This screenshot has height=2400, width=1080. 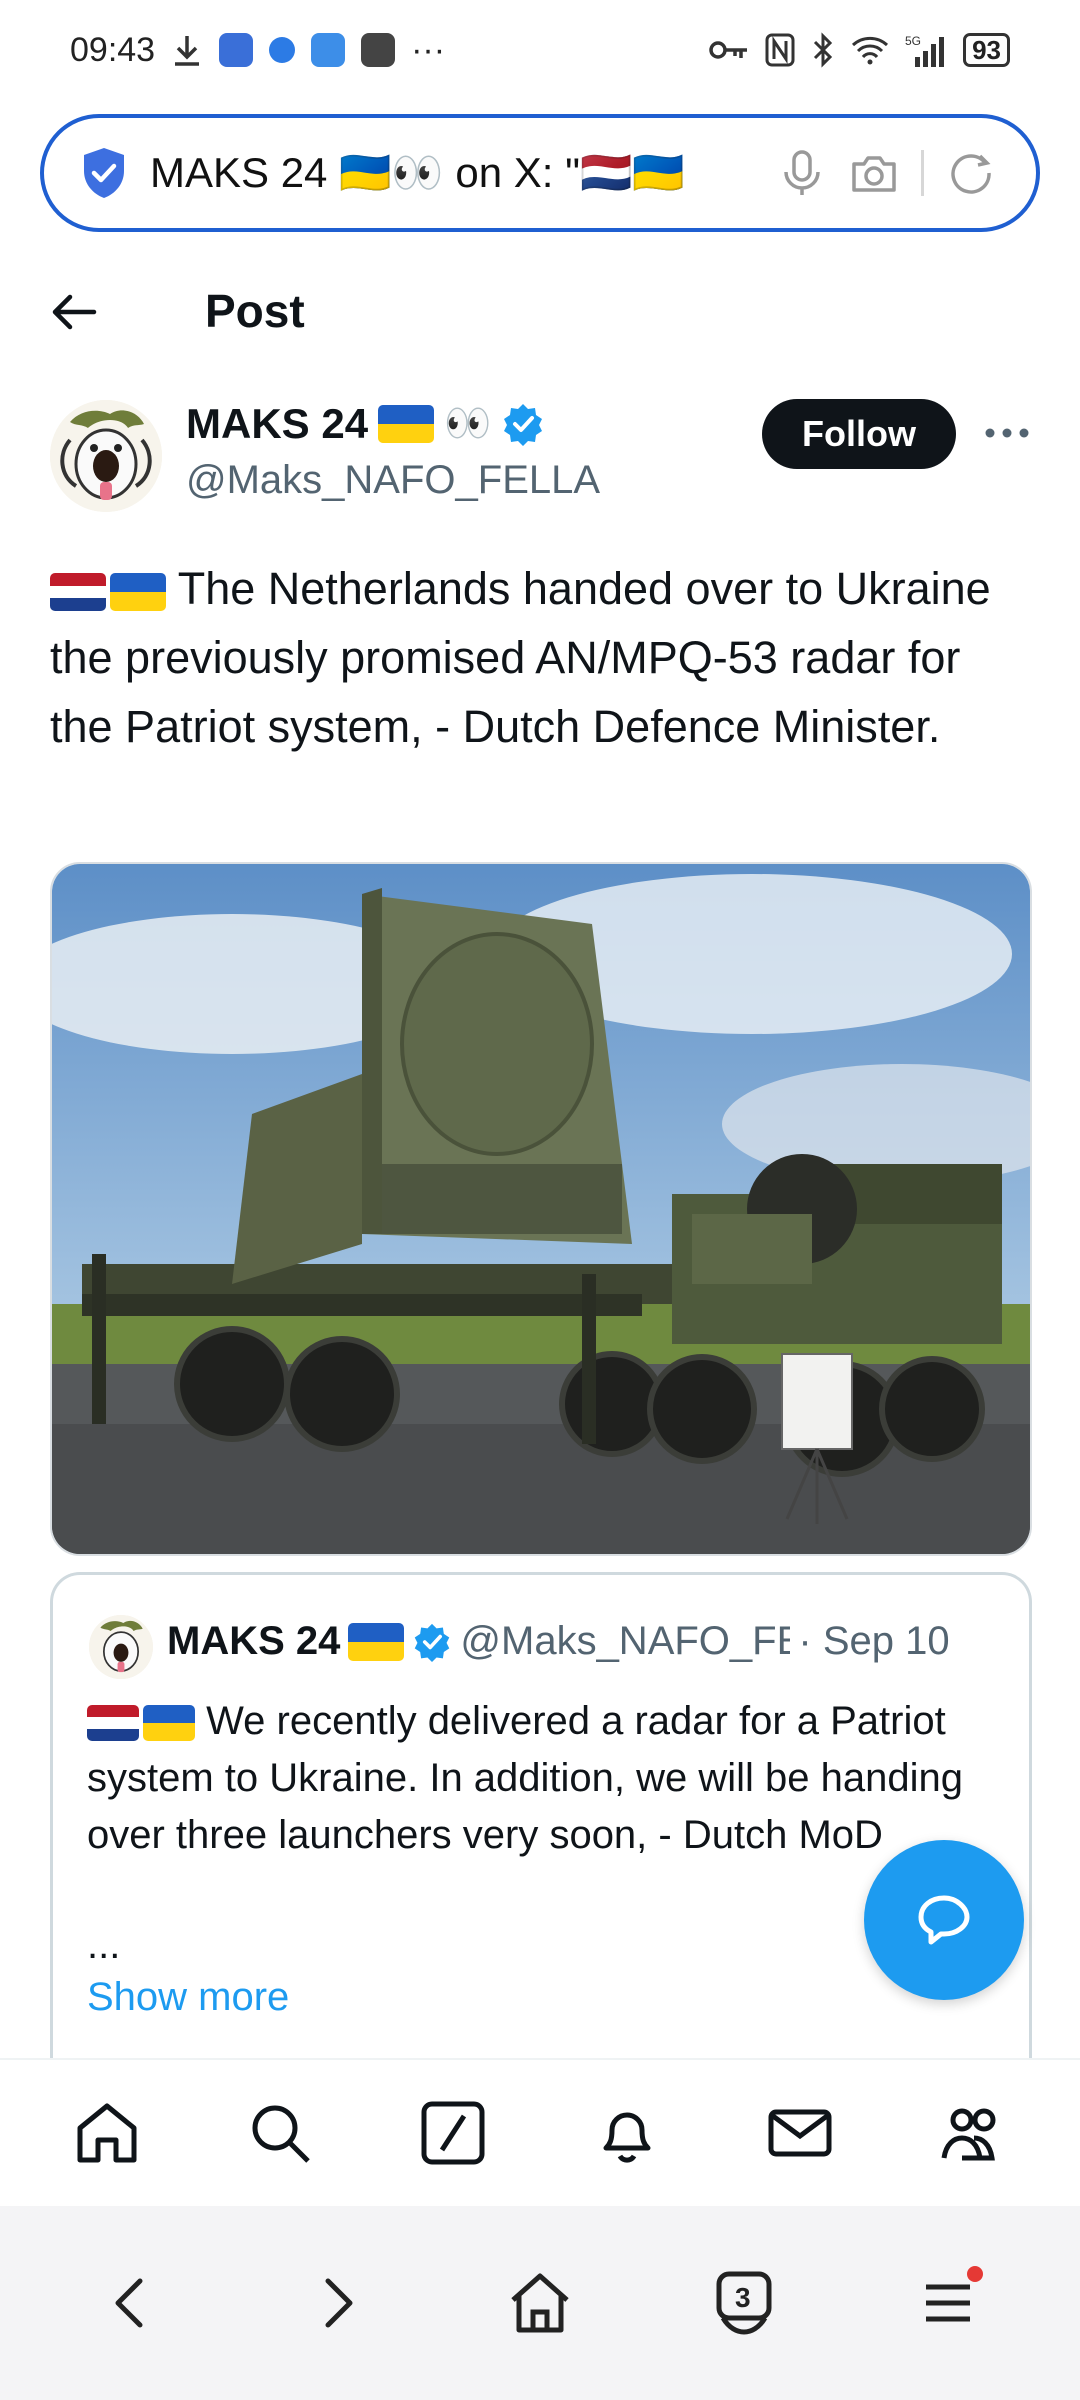 What do you see at coordinates (187, 51) in the screenshot?
I see `download-icon` at bounding box center [187, 51].